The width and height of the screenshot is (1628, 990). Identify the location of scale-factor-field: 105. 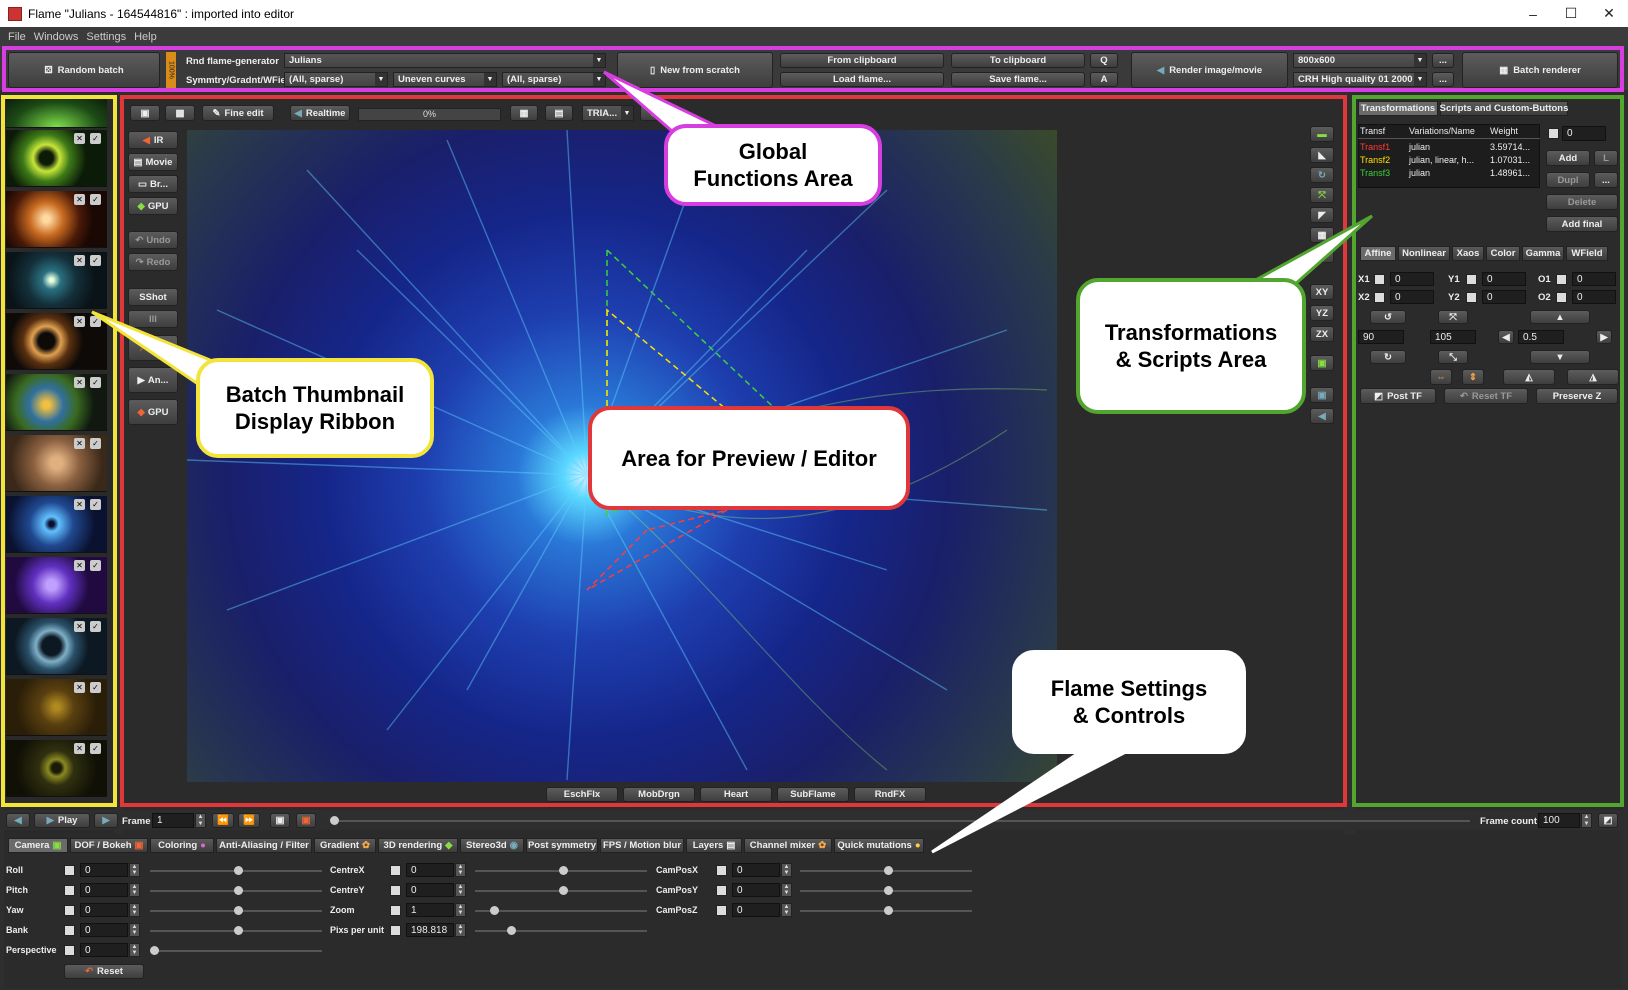
(1453, 337).